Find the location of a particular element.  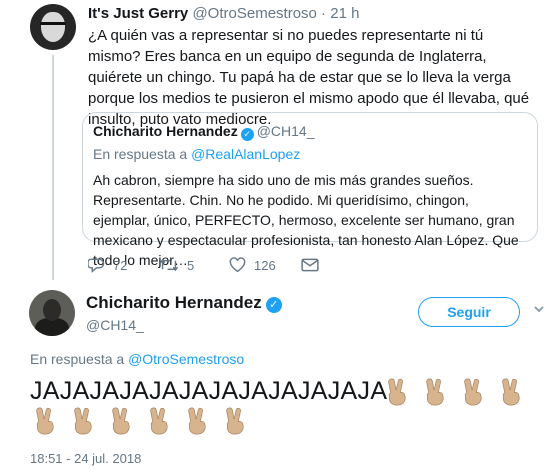

reply-action: 72 is located at coordinates (107, 265).